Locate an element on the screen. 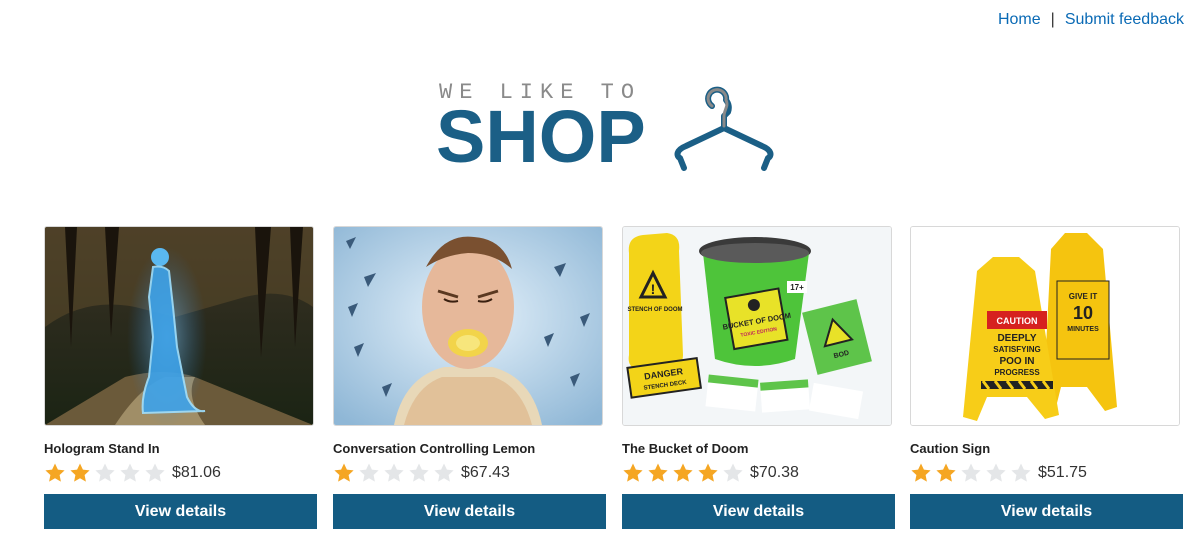 Image resolution: width=1202 pixels, height=552 pixels. top-nav: Home | Submit feedback is located at coordinates (1091, 20).